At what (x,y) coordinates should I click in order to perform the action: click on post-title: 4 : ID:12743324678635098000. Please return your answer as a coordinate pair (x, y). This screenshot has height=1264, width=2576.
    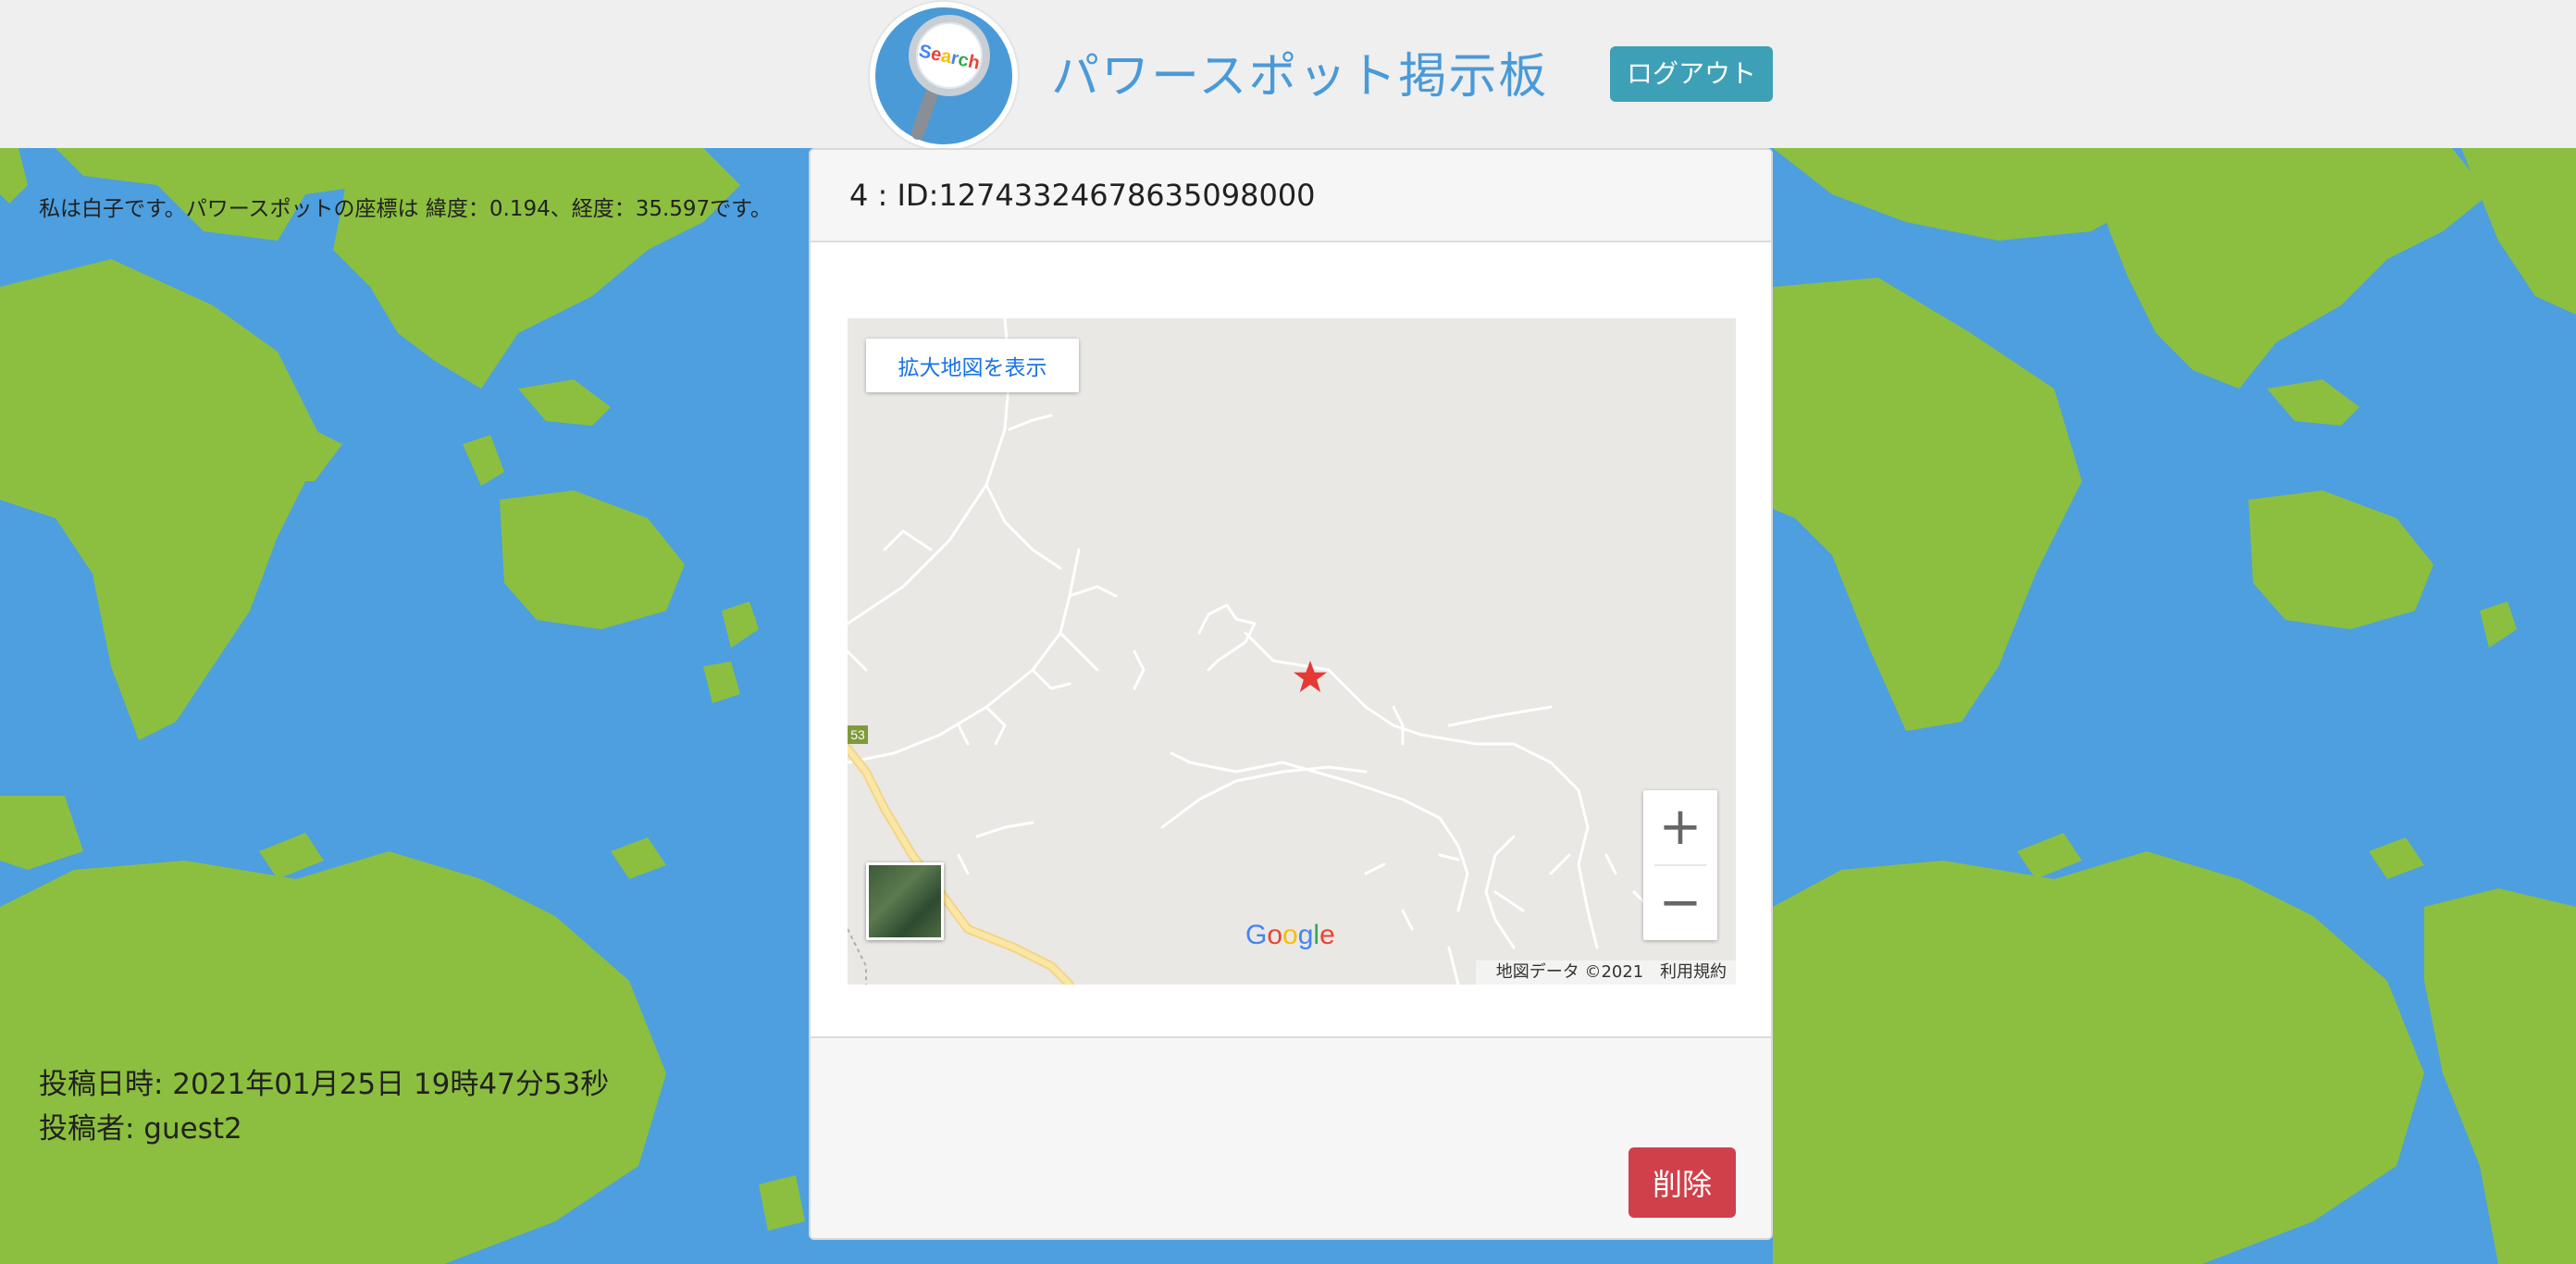
    Looking at the image, I should click on (1082, 195).